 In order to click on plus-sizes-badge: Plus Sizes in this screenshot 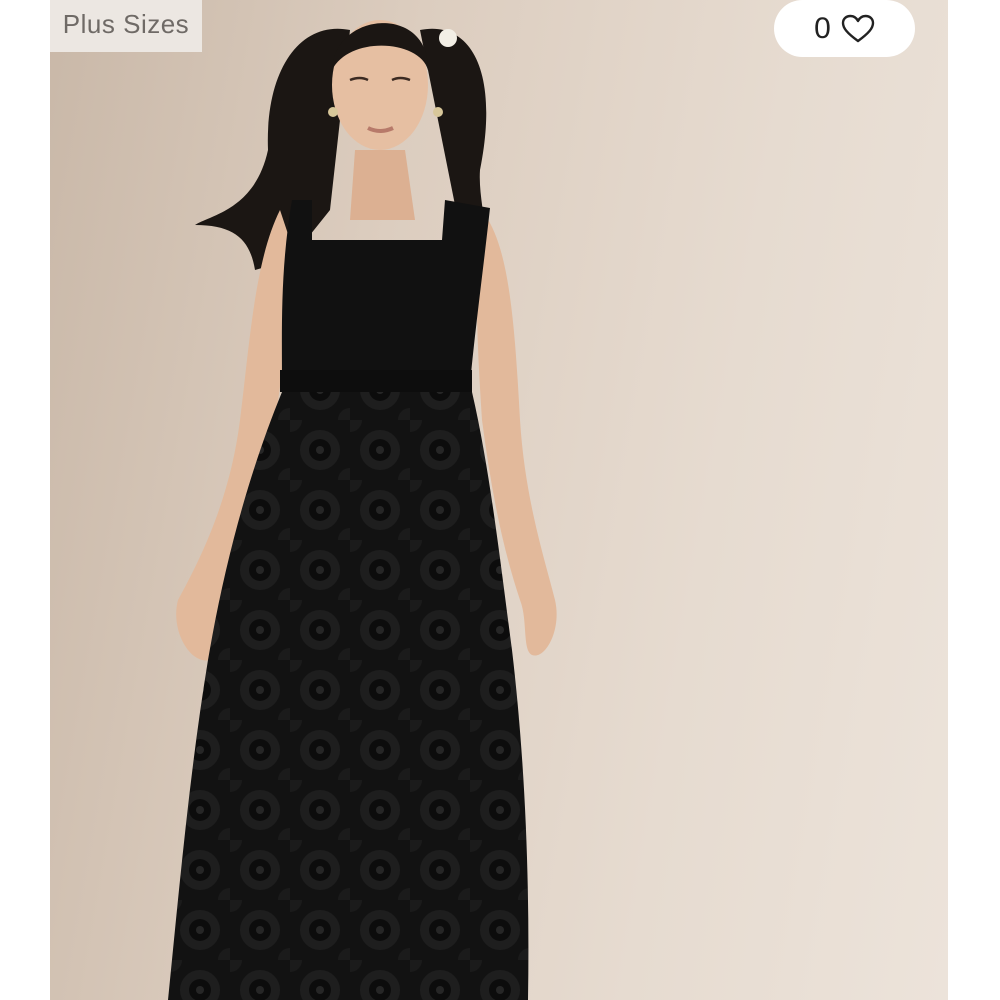, I will do `click(126, 26)`.